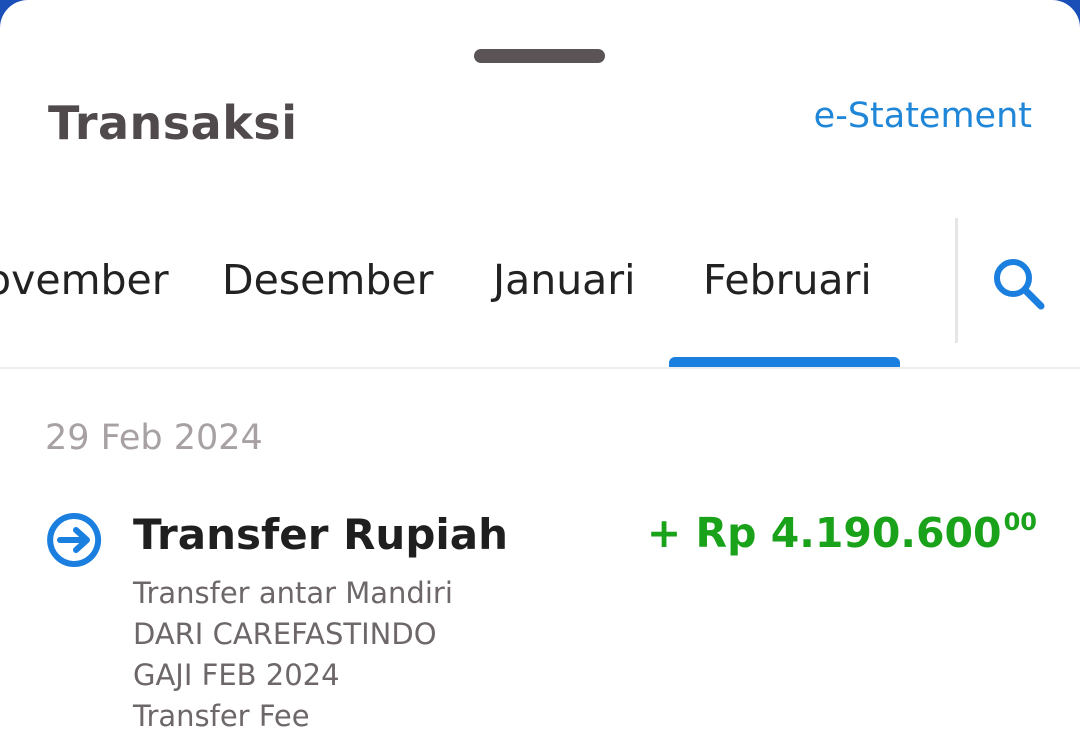 This screenshot has height=756, width=1080. I want to click on amount-main: + Rp 4.190.600, so click(824, 533).